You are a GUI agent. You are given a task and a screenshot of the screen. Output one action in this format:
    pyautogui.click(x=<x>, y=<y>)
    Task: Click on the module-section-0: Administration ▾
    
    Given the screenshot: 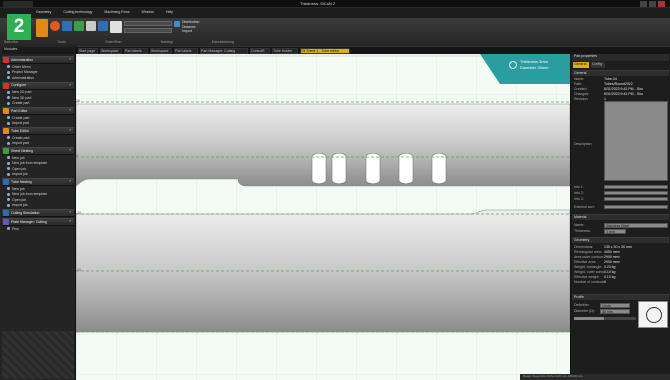 What is the action you would take?
    pyautogui.click(x=38, y=60)
    